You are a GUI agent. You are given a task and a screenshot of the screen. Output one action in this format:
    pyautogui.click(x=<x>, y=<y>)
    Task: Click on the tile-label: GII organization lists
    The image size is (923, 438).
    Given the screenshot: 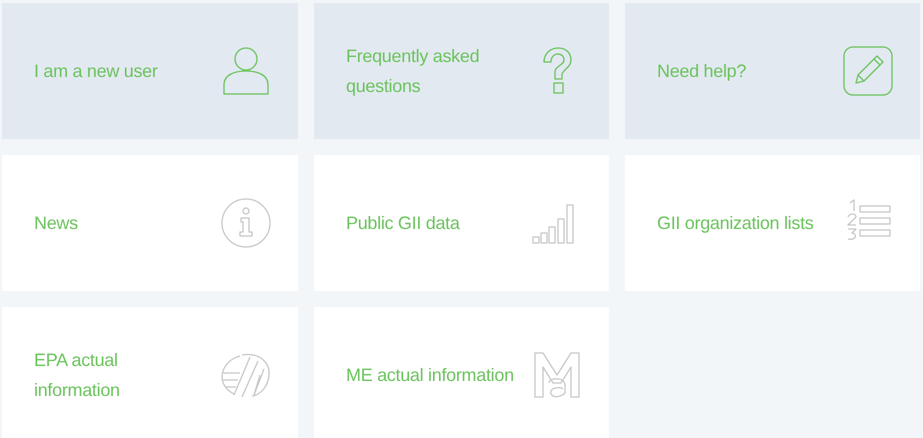 What is the action you would take?
    pyautogui.click(x=735, y=223)
    